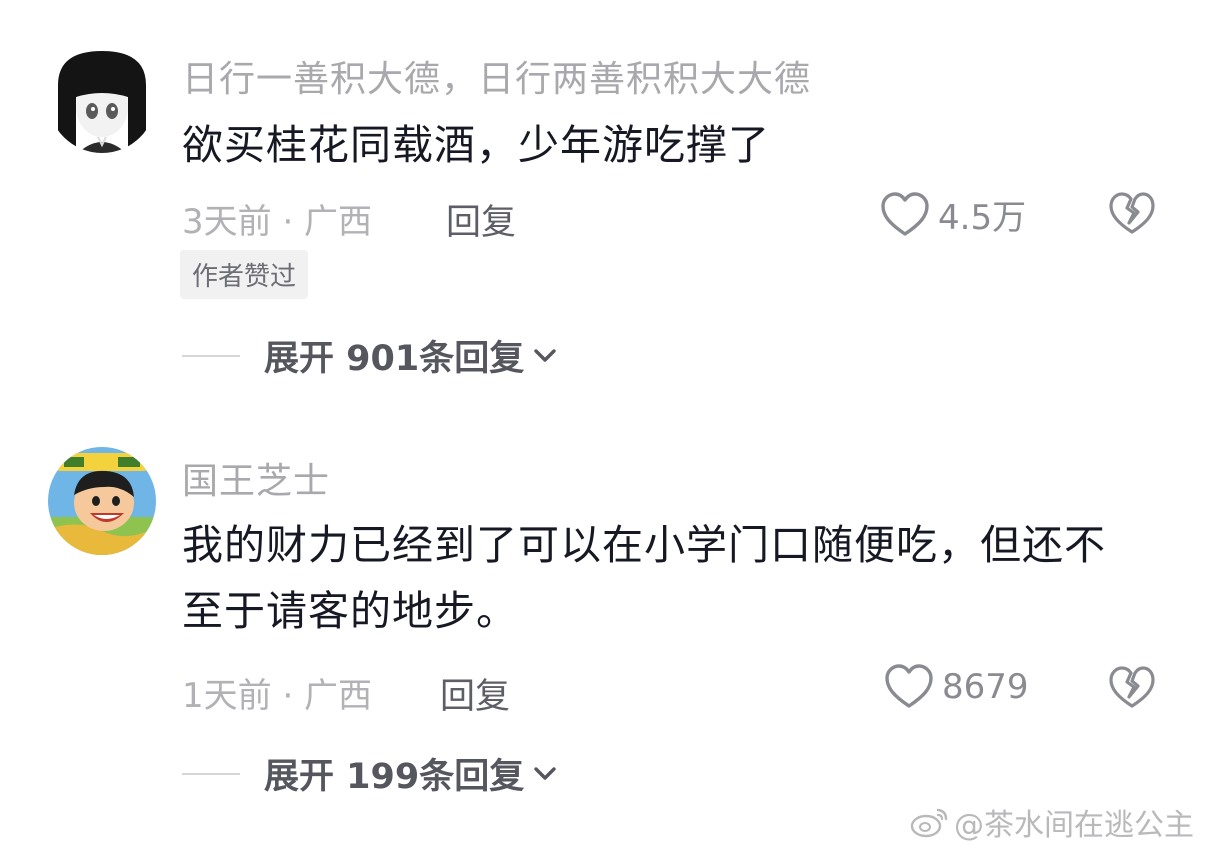 Image resolution: width=1206 pixels, height=852 pixels. I want to click on like-button: 4.5万, so click(953, 214).